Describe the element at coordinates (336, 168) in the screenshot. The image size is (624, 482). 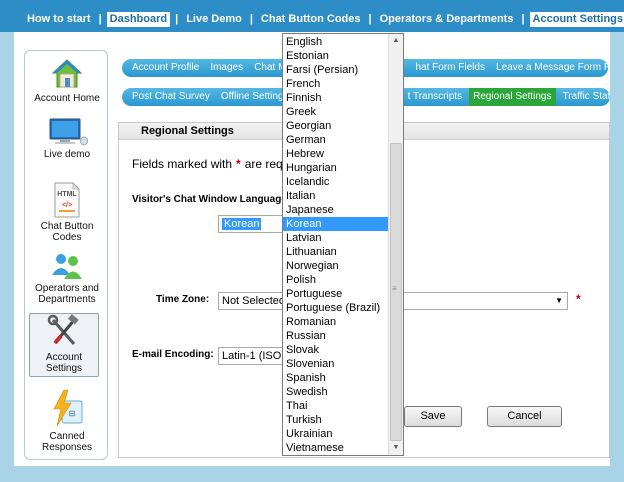
I see `dropdown-option: Hungarian` at that location.